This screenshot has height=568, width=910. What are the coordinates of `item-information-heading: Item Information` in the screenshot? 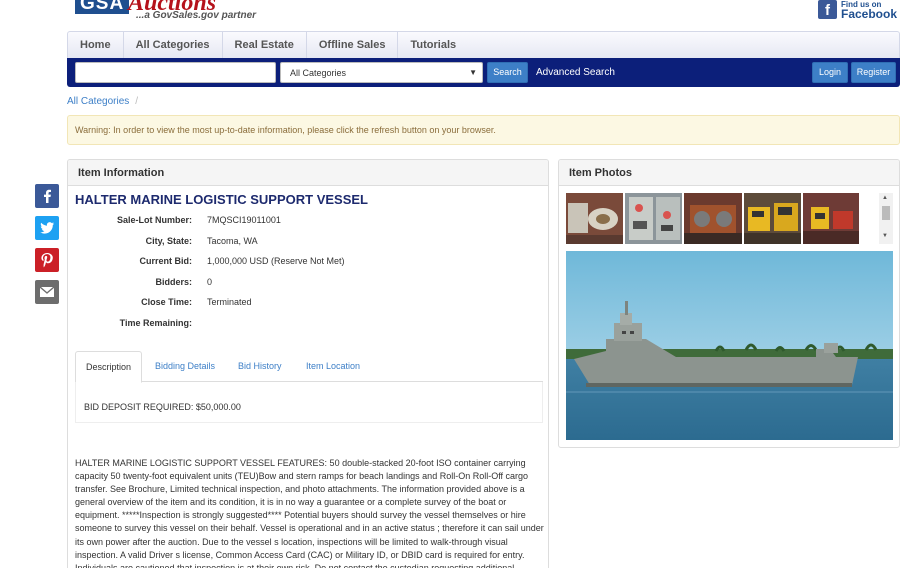 It's located at (308, 173).